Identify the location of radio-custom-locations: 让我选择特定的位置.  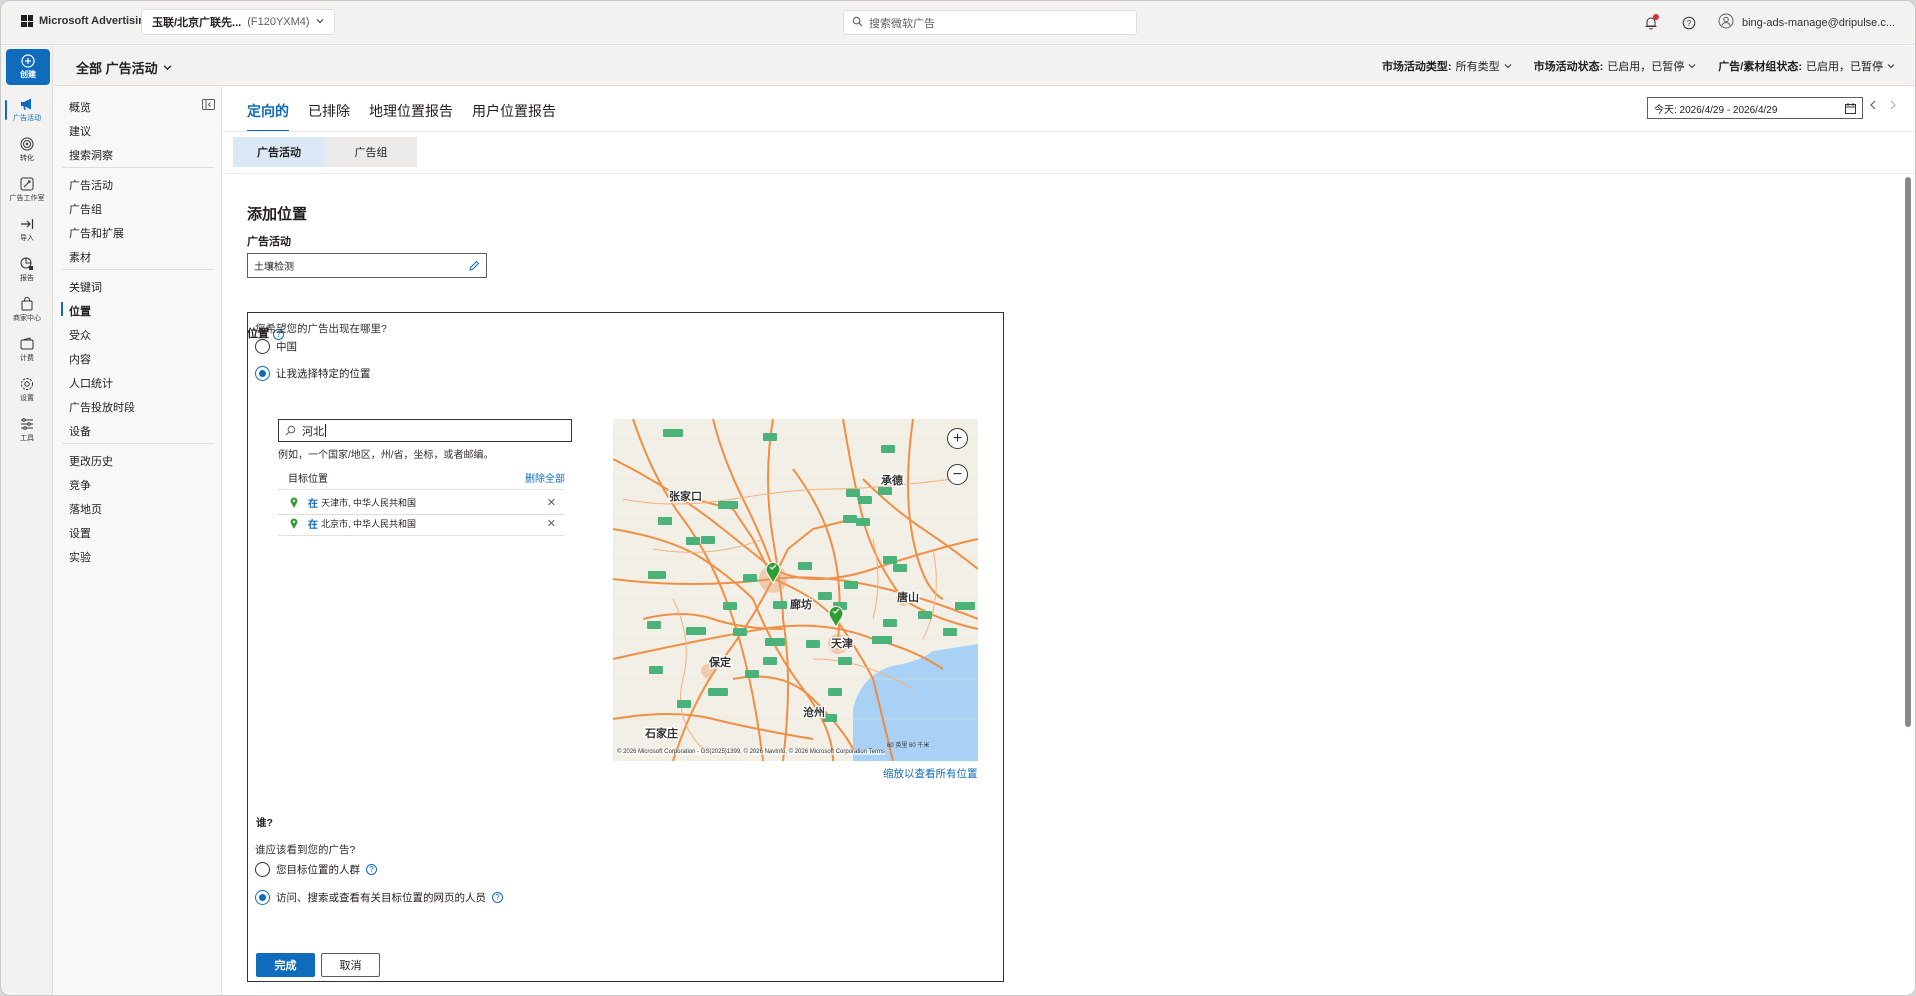
(313, 373).